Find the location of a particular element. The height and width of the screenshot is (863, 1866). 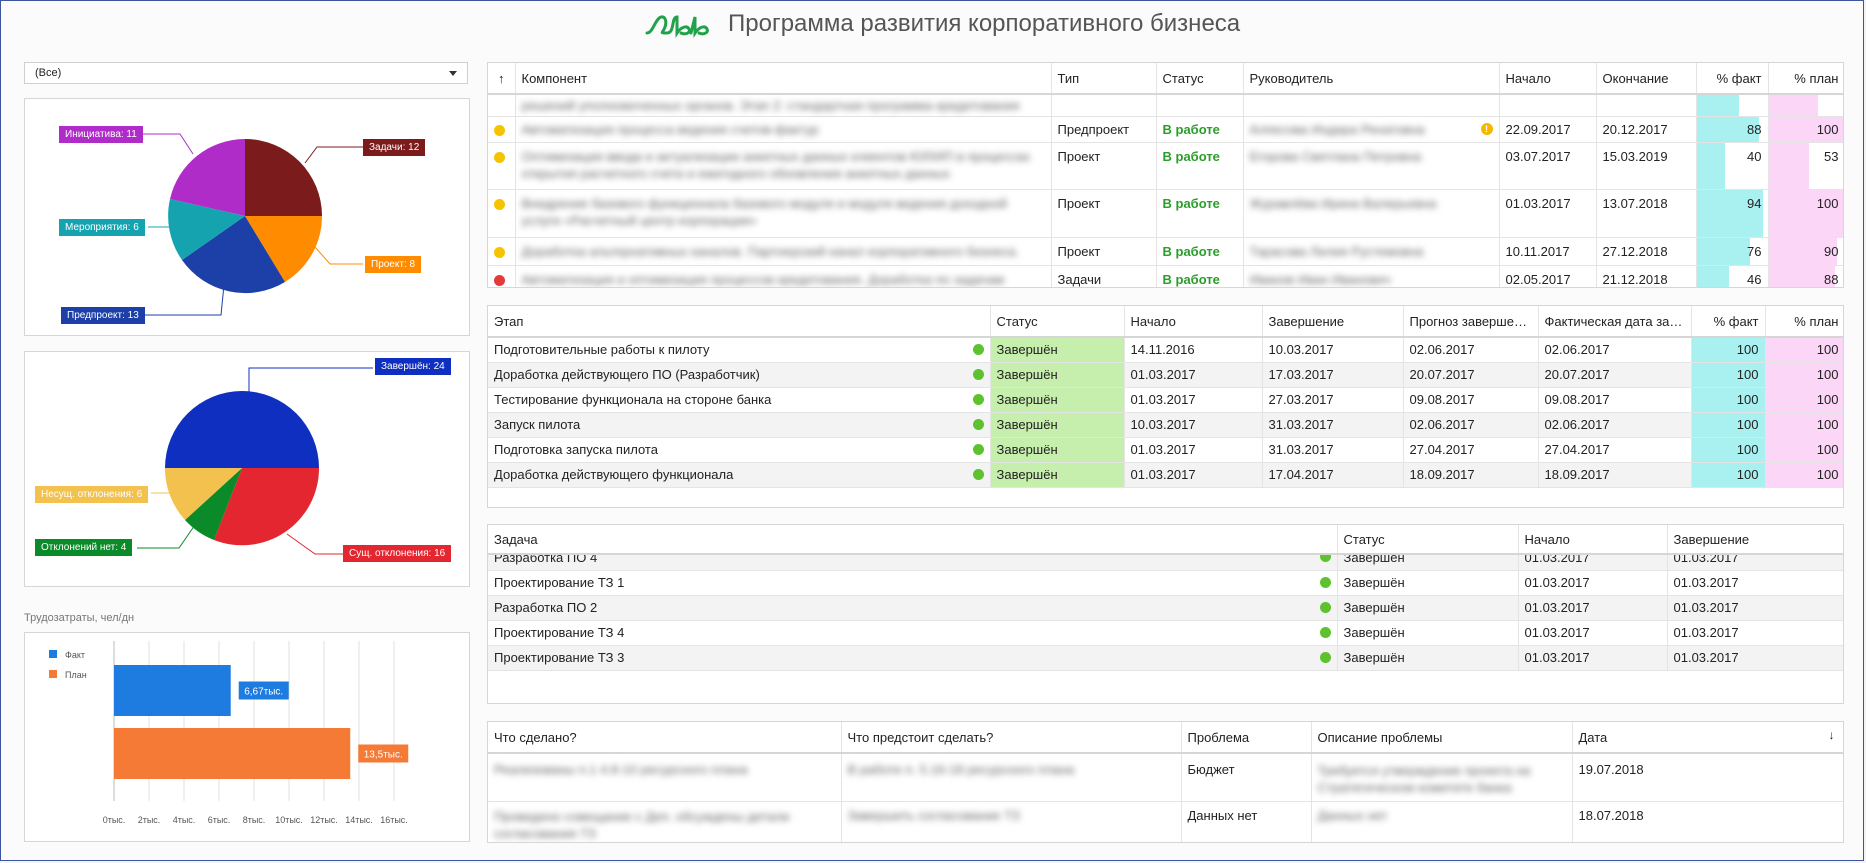

component-manager: Егорова Светлана Петровна is located at coordinates (1371, 166).